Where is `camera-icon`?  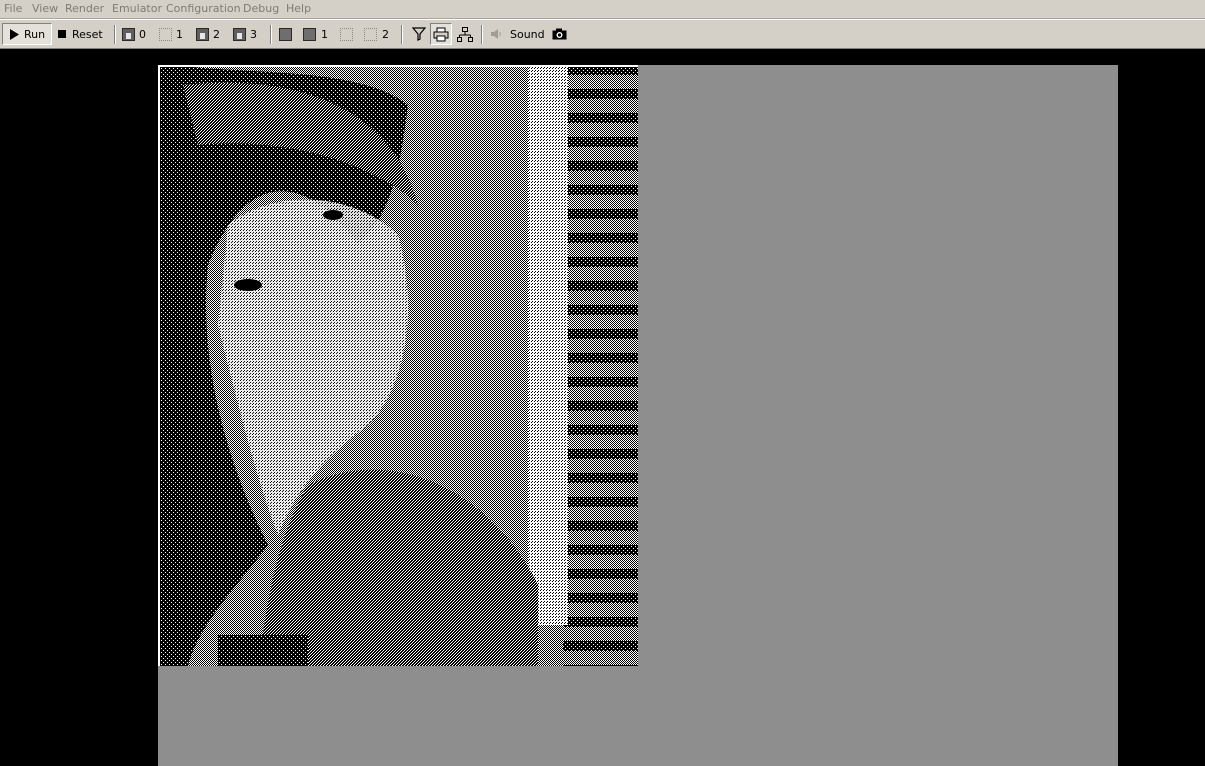
camera-icon is located at coordinates (559, 34).